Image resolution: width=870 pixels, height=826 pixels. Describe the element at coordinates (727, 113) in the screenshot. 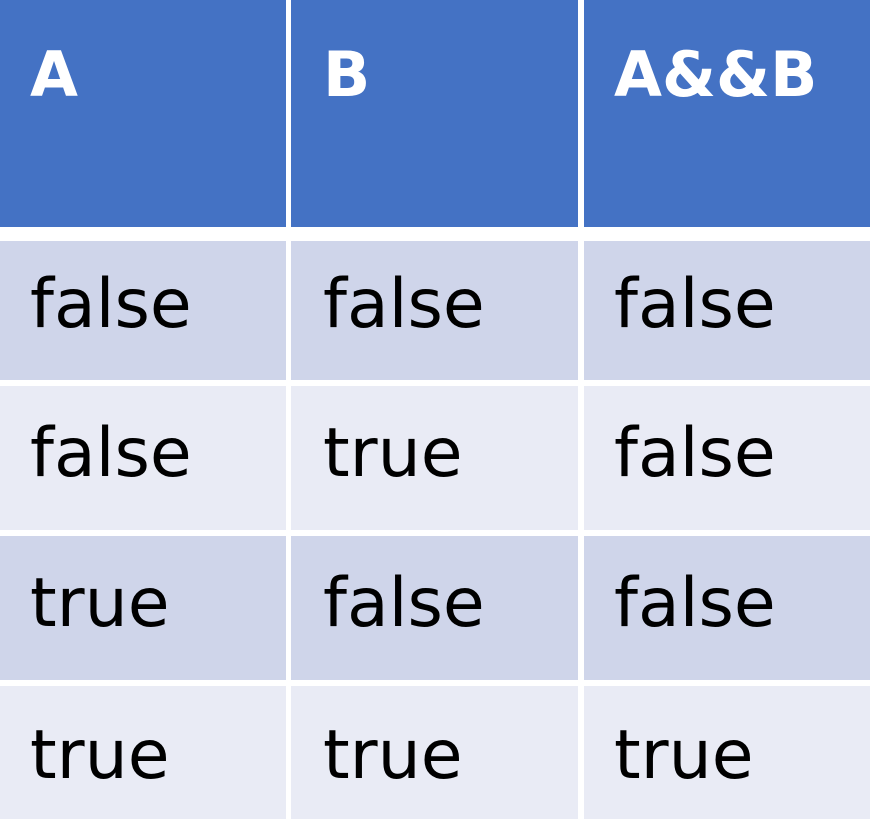

I see `header-cell-a-and-b: A&&B` at that location.